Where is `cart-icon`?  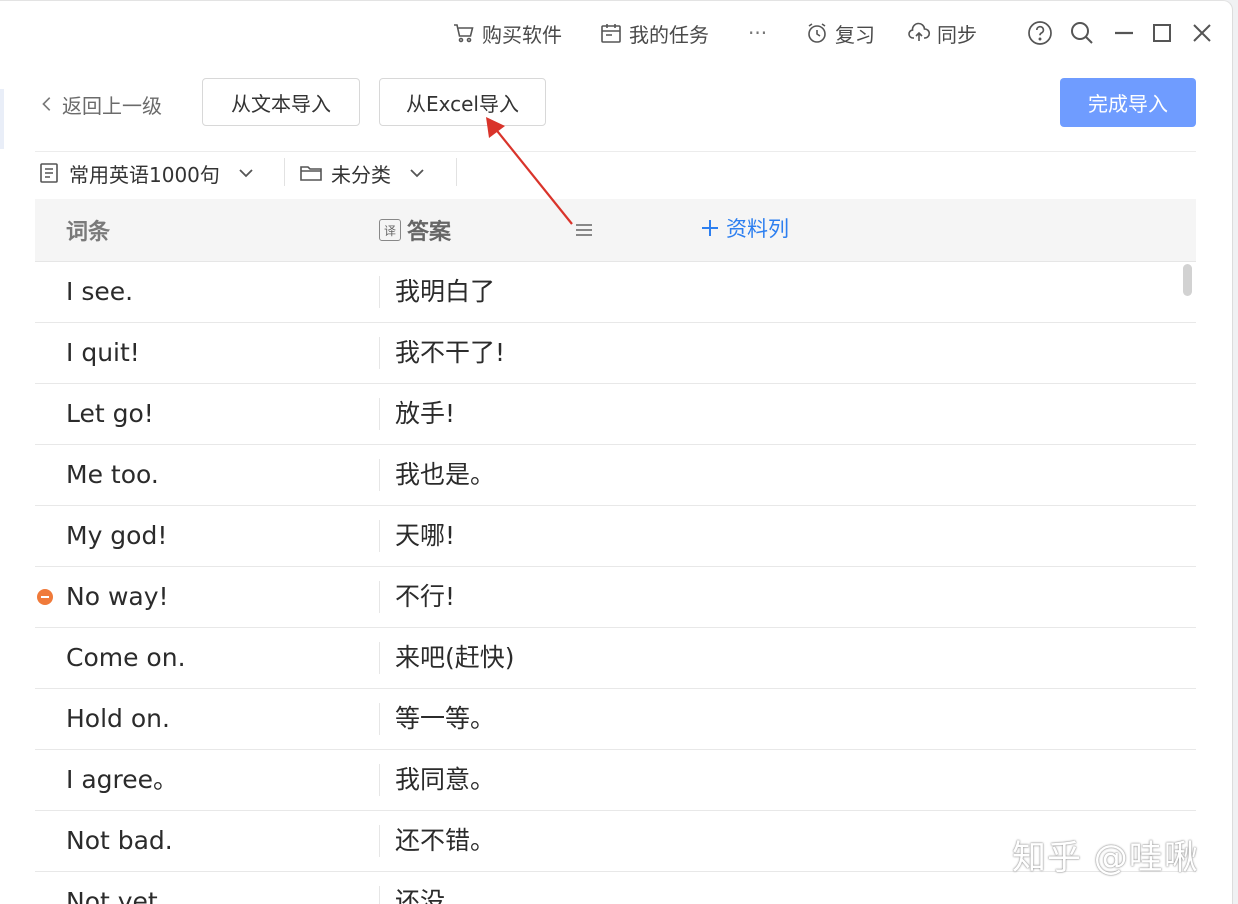 cart-icon is located at coordinates (464, 33).